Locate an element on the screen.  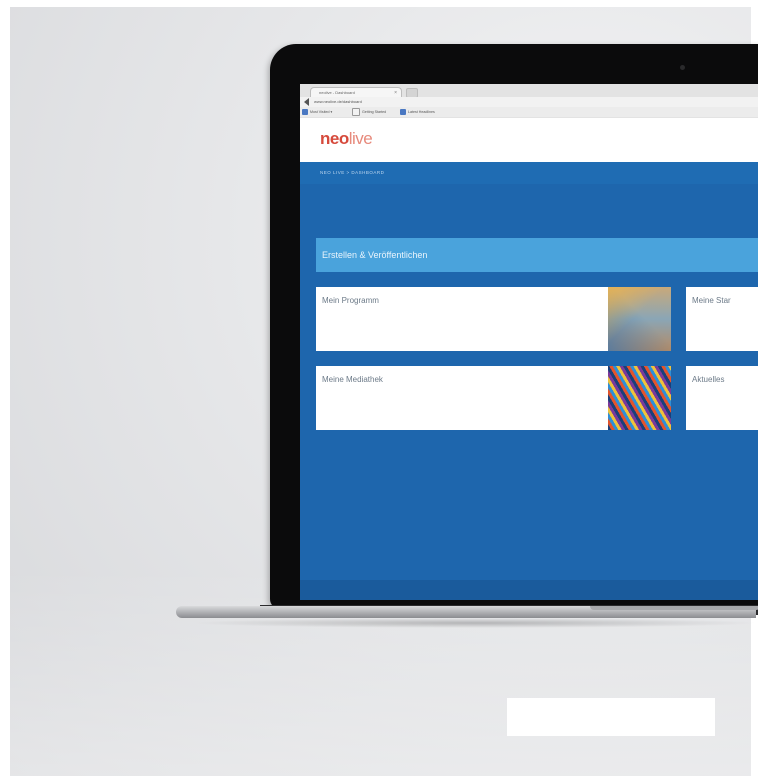
program-thumbnail-image is located at coordinates (639, 319).